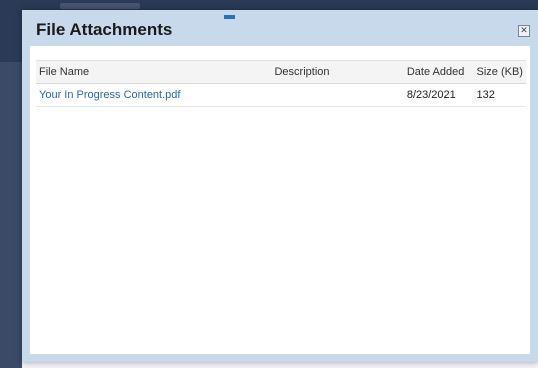 The height and width of the screenshot is (368, 538). Describe the element at coordinates (11, 215) in the screenshot. I see `background-app-sidebar` at that location.